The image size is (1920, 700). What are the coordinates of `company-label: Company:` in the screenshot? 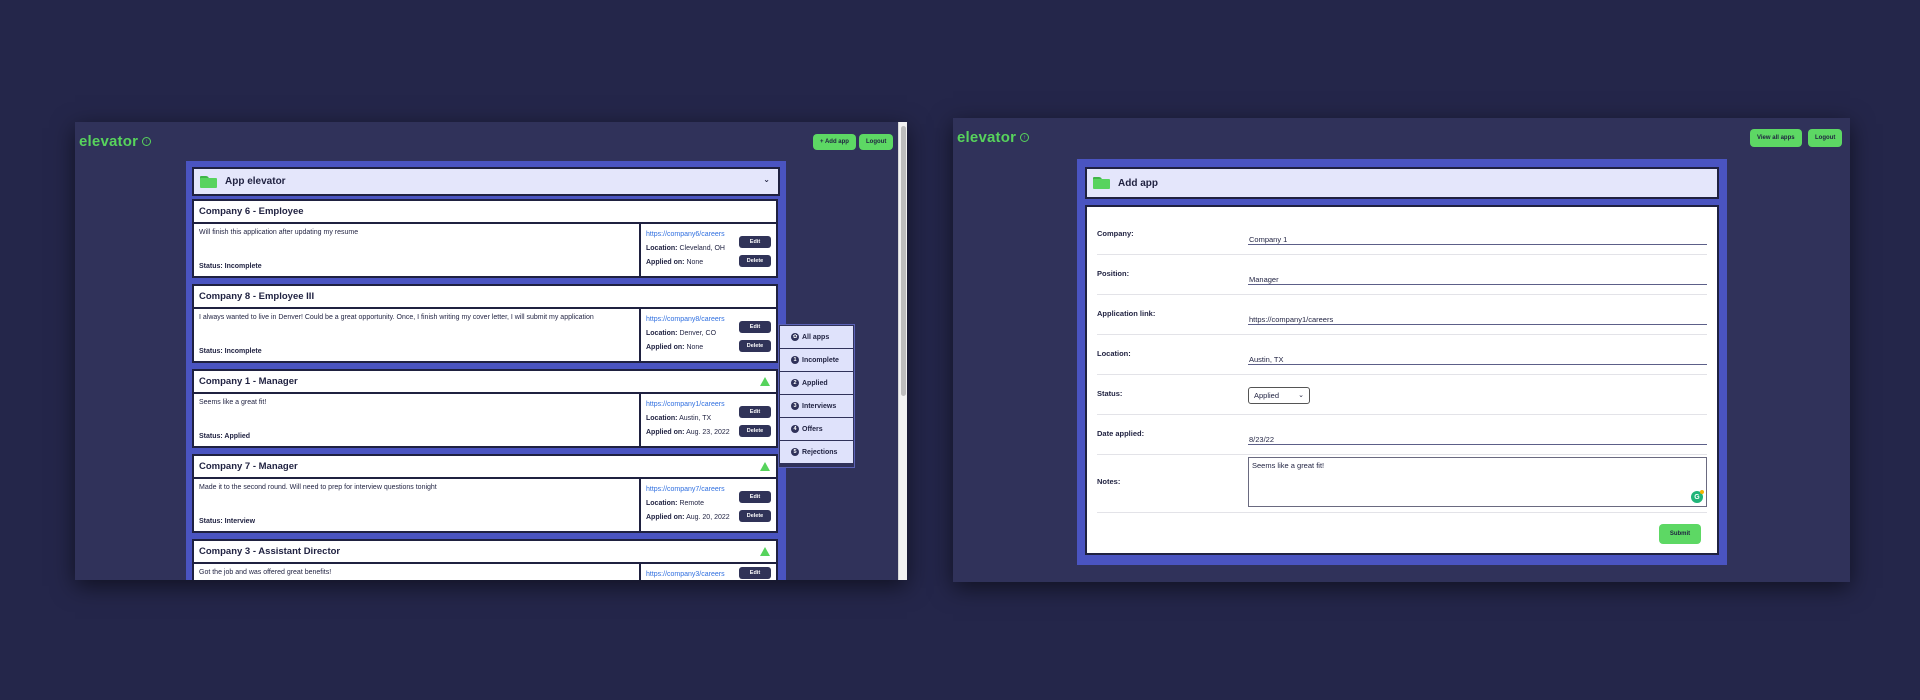 It's located at (1115, 233).